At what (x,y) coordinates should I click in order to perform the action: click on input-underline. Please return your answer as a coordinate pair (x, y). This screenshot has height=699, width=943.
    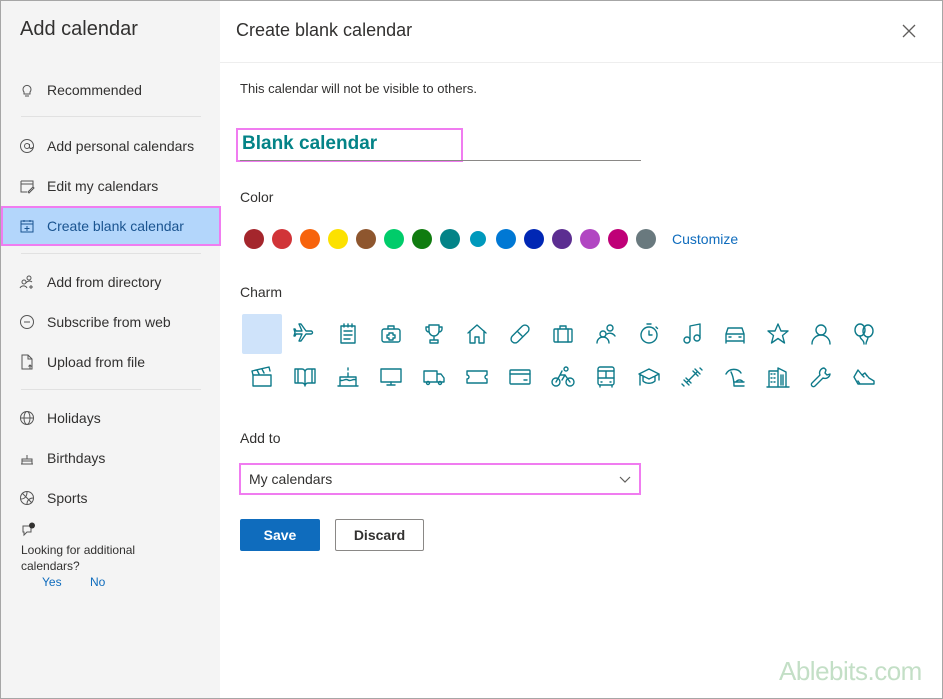
    Looking at the image, I should click on (440, 160).